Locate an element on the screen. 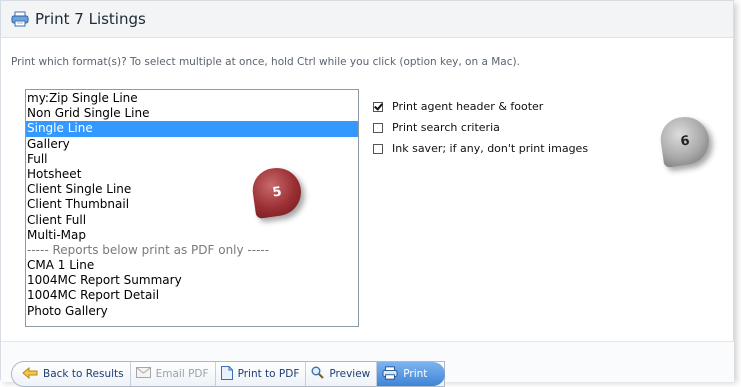  option-label: Print agent header & footer is located at coordinates (468, 106).